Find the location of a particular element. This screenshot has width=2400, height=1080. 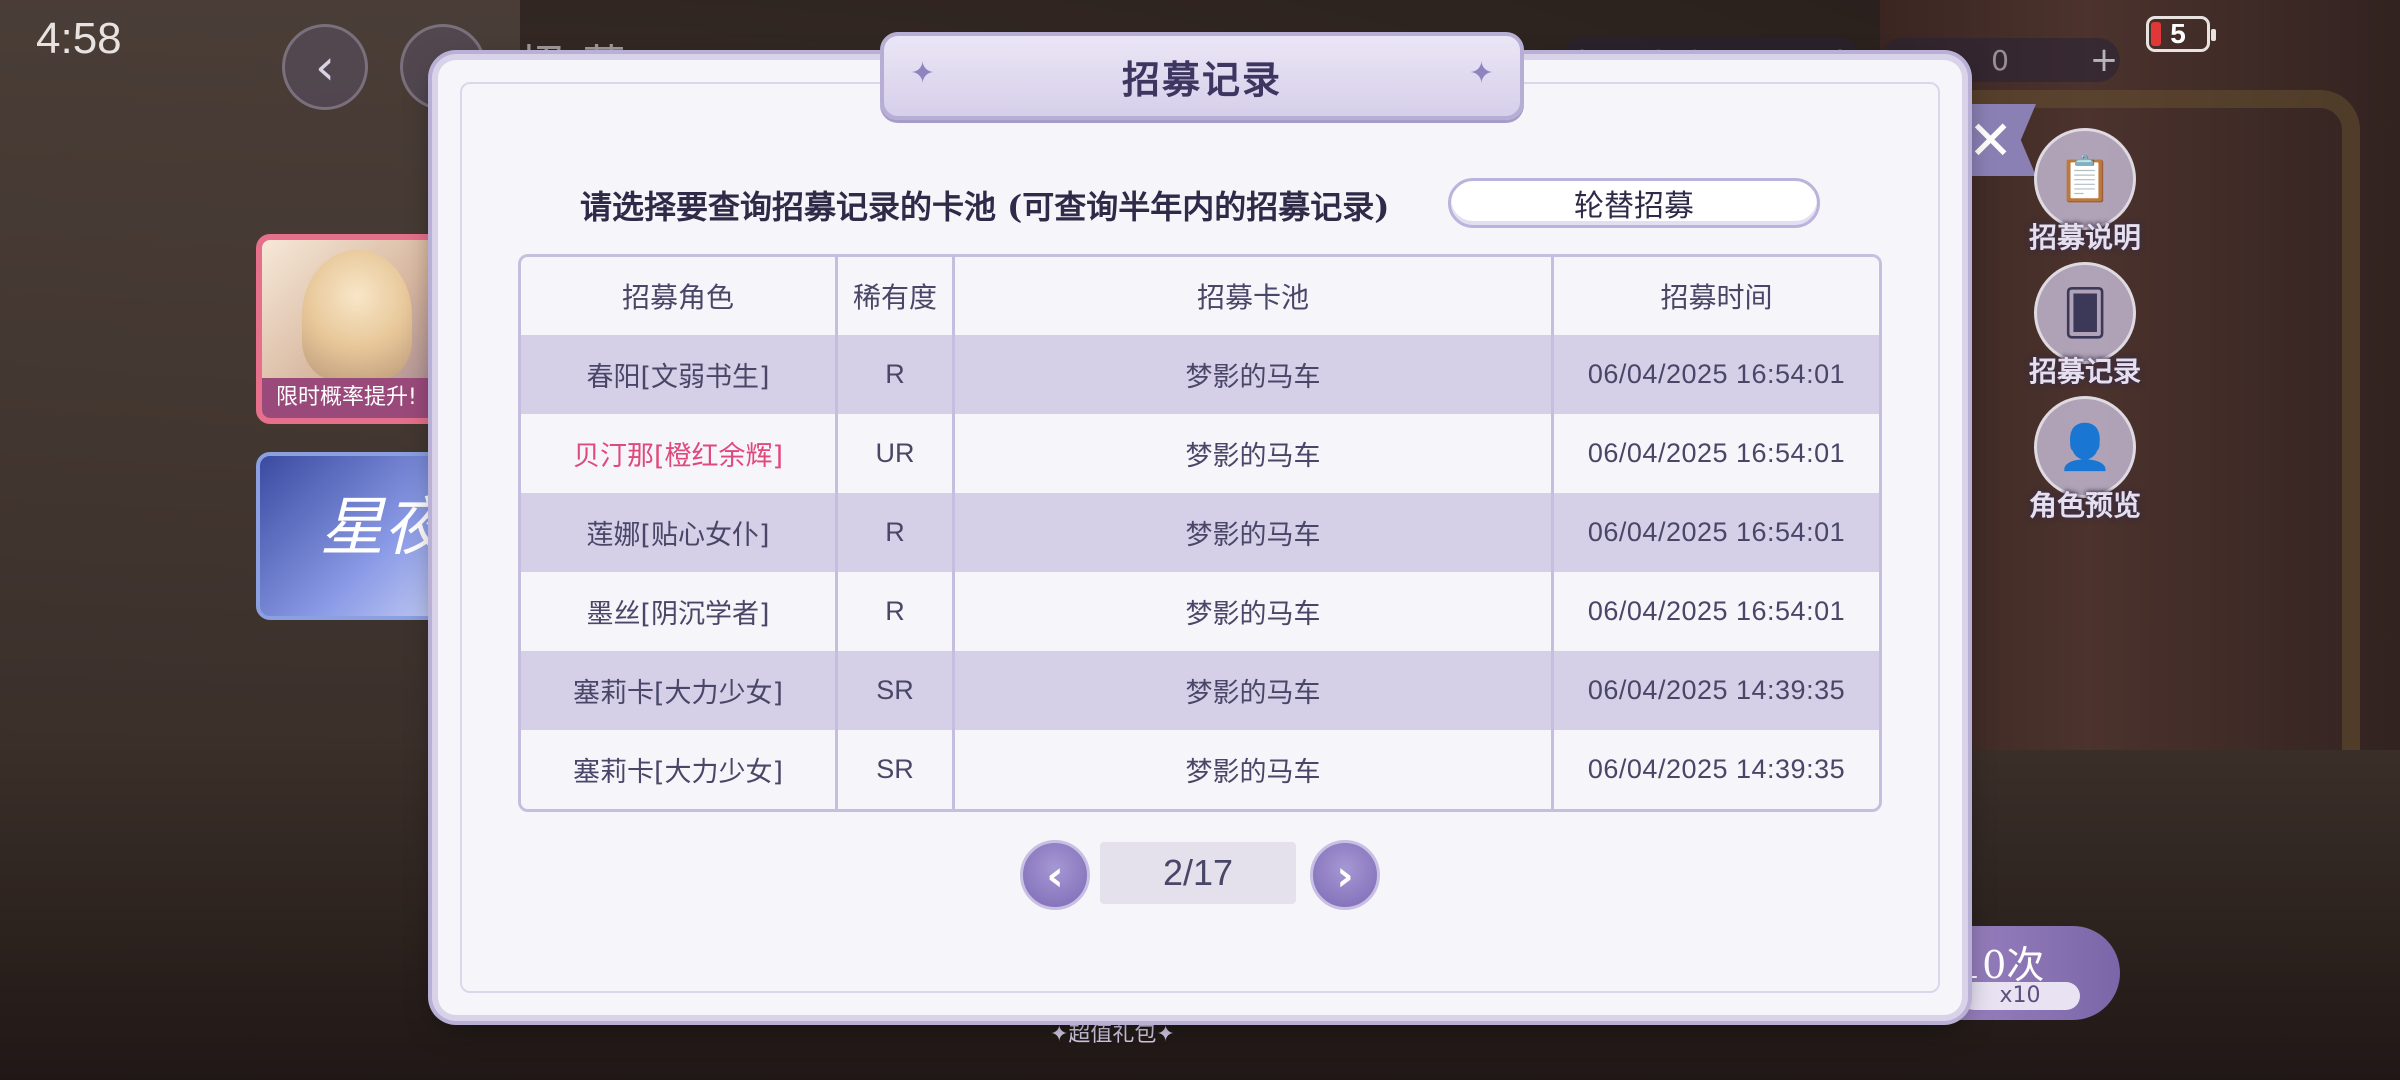

prev-page-button: ‹ is located at coordinates (1055, 875).